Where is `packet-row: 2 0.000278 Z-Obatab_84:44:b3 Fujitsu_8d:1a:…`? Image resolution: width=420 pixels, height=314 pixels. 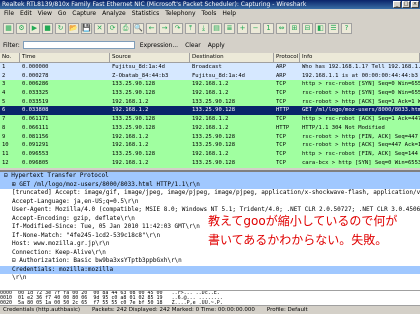 packet-row: 2 0.000278 Z-Obatab_84:44:b3 Fujitsu_8d:1a:… is located at coordinates (210, 76).